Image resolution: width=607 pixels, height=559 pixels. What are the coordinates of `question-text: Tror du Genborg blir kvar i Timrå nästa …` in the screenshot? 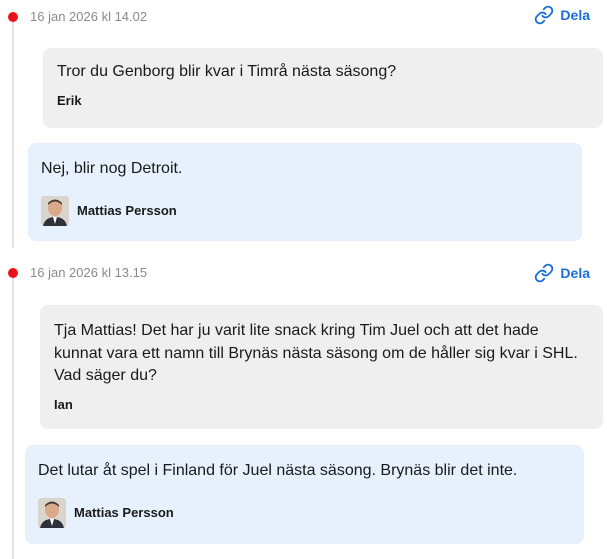 It's located at (227, 71).